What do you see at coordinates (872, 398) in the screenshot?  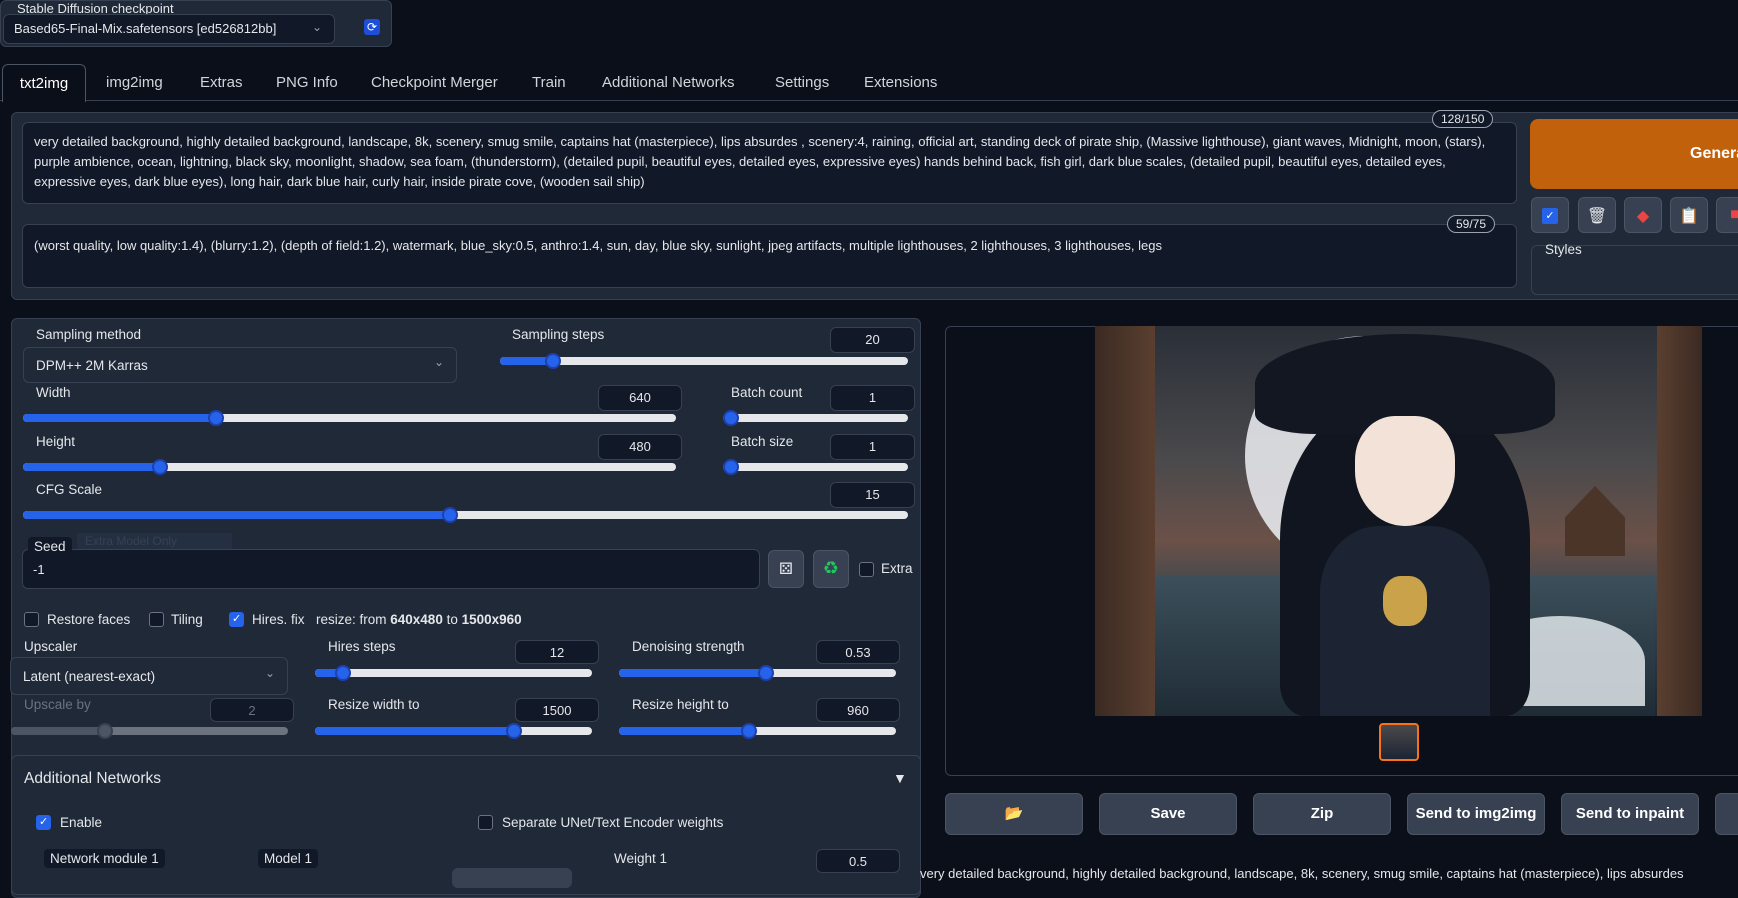 I see `batch-count-input: 1` at bounding box center [872, 398].